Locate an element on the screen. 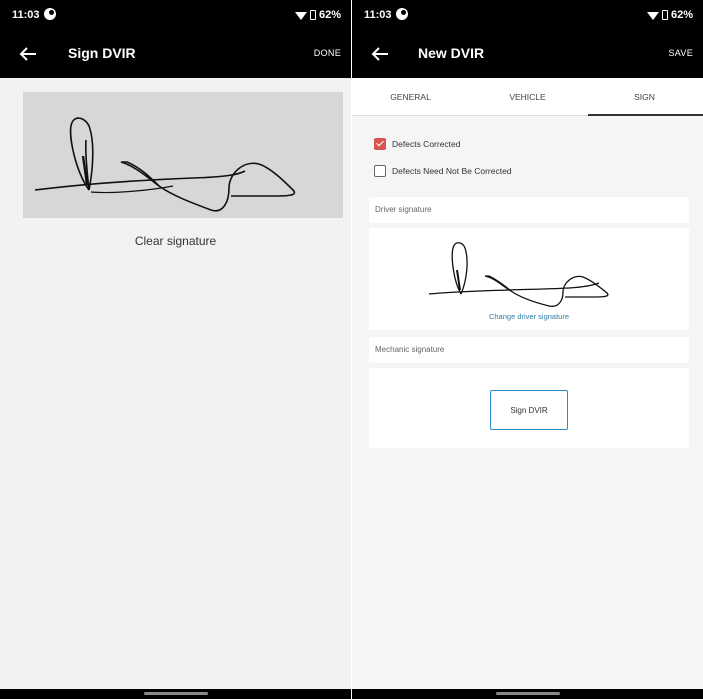 This screenshot has height=699, width=703. driver-signature-card: Change driver signature is located at coordinates (529, 279).